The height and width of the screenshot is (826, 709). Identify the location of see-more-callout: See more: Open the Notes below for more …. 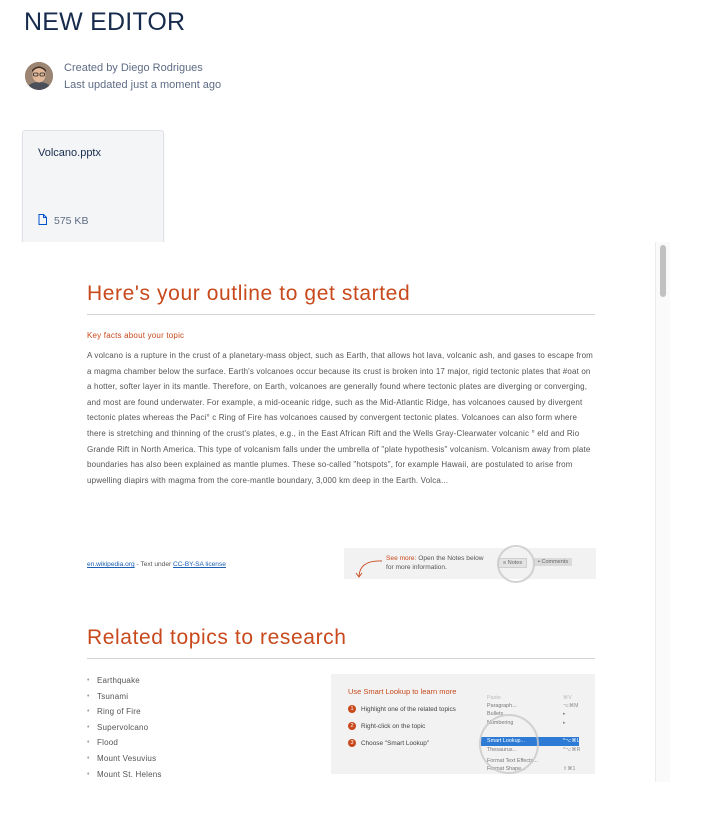
(470, 564).